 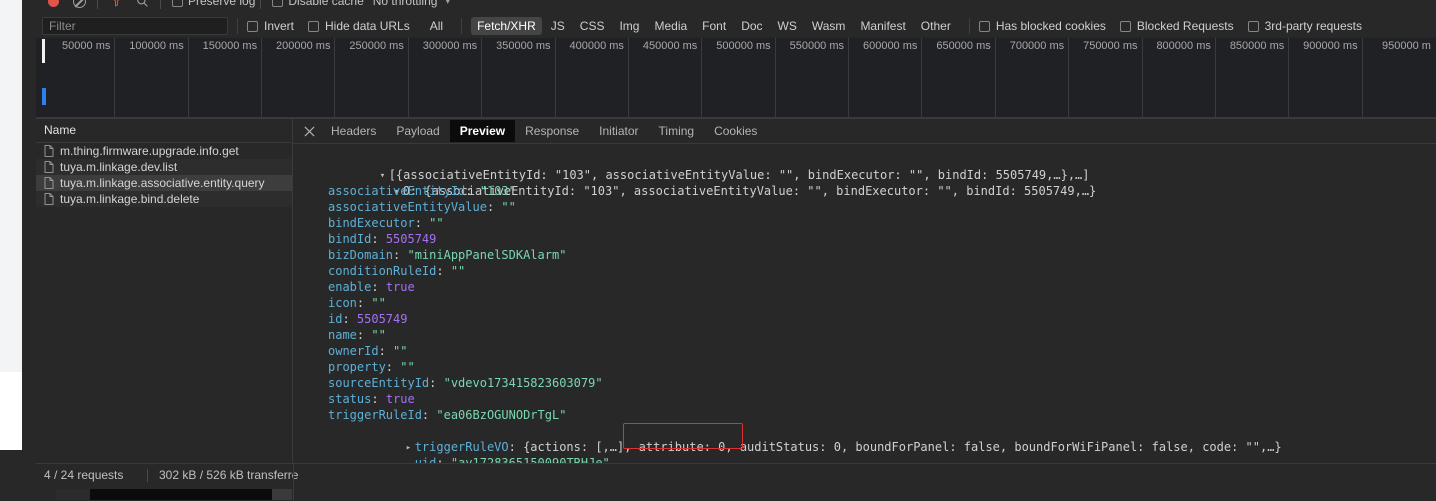 I want to click on tab-timing: Timing, so click(x=677, y=131).